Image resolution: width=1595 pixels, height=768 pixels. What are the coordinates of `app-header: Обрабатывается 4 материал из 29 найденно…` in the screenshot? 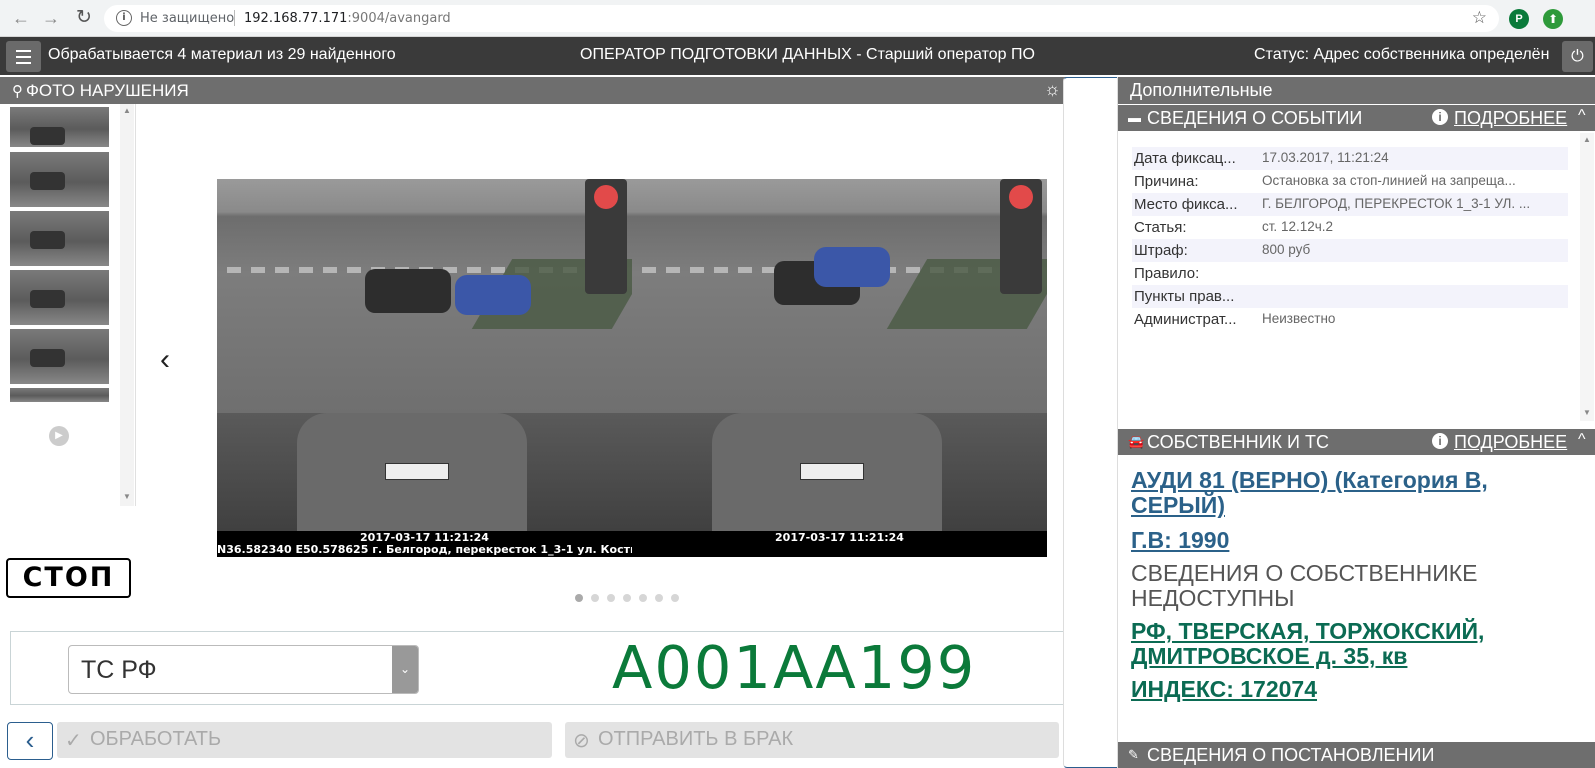 It's located at (797, 56).